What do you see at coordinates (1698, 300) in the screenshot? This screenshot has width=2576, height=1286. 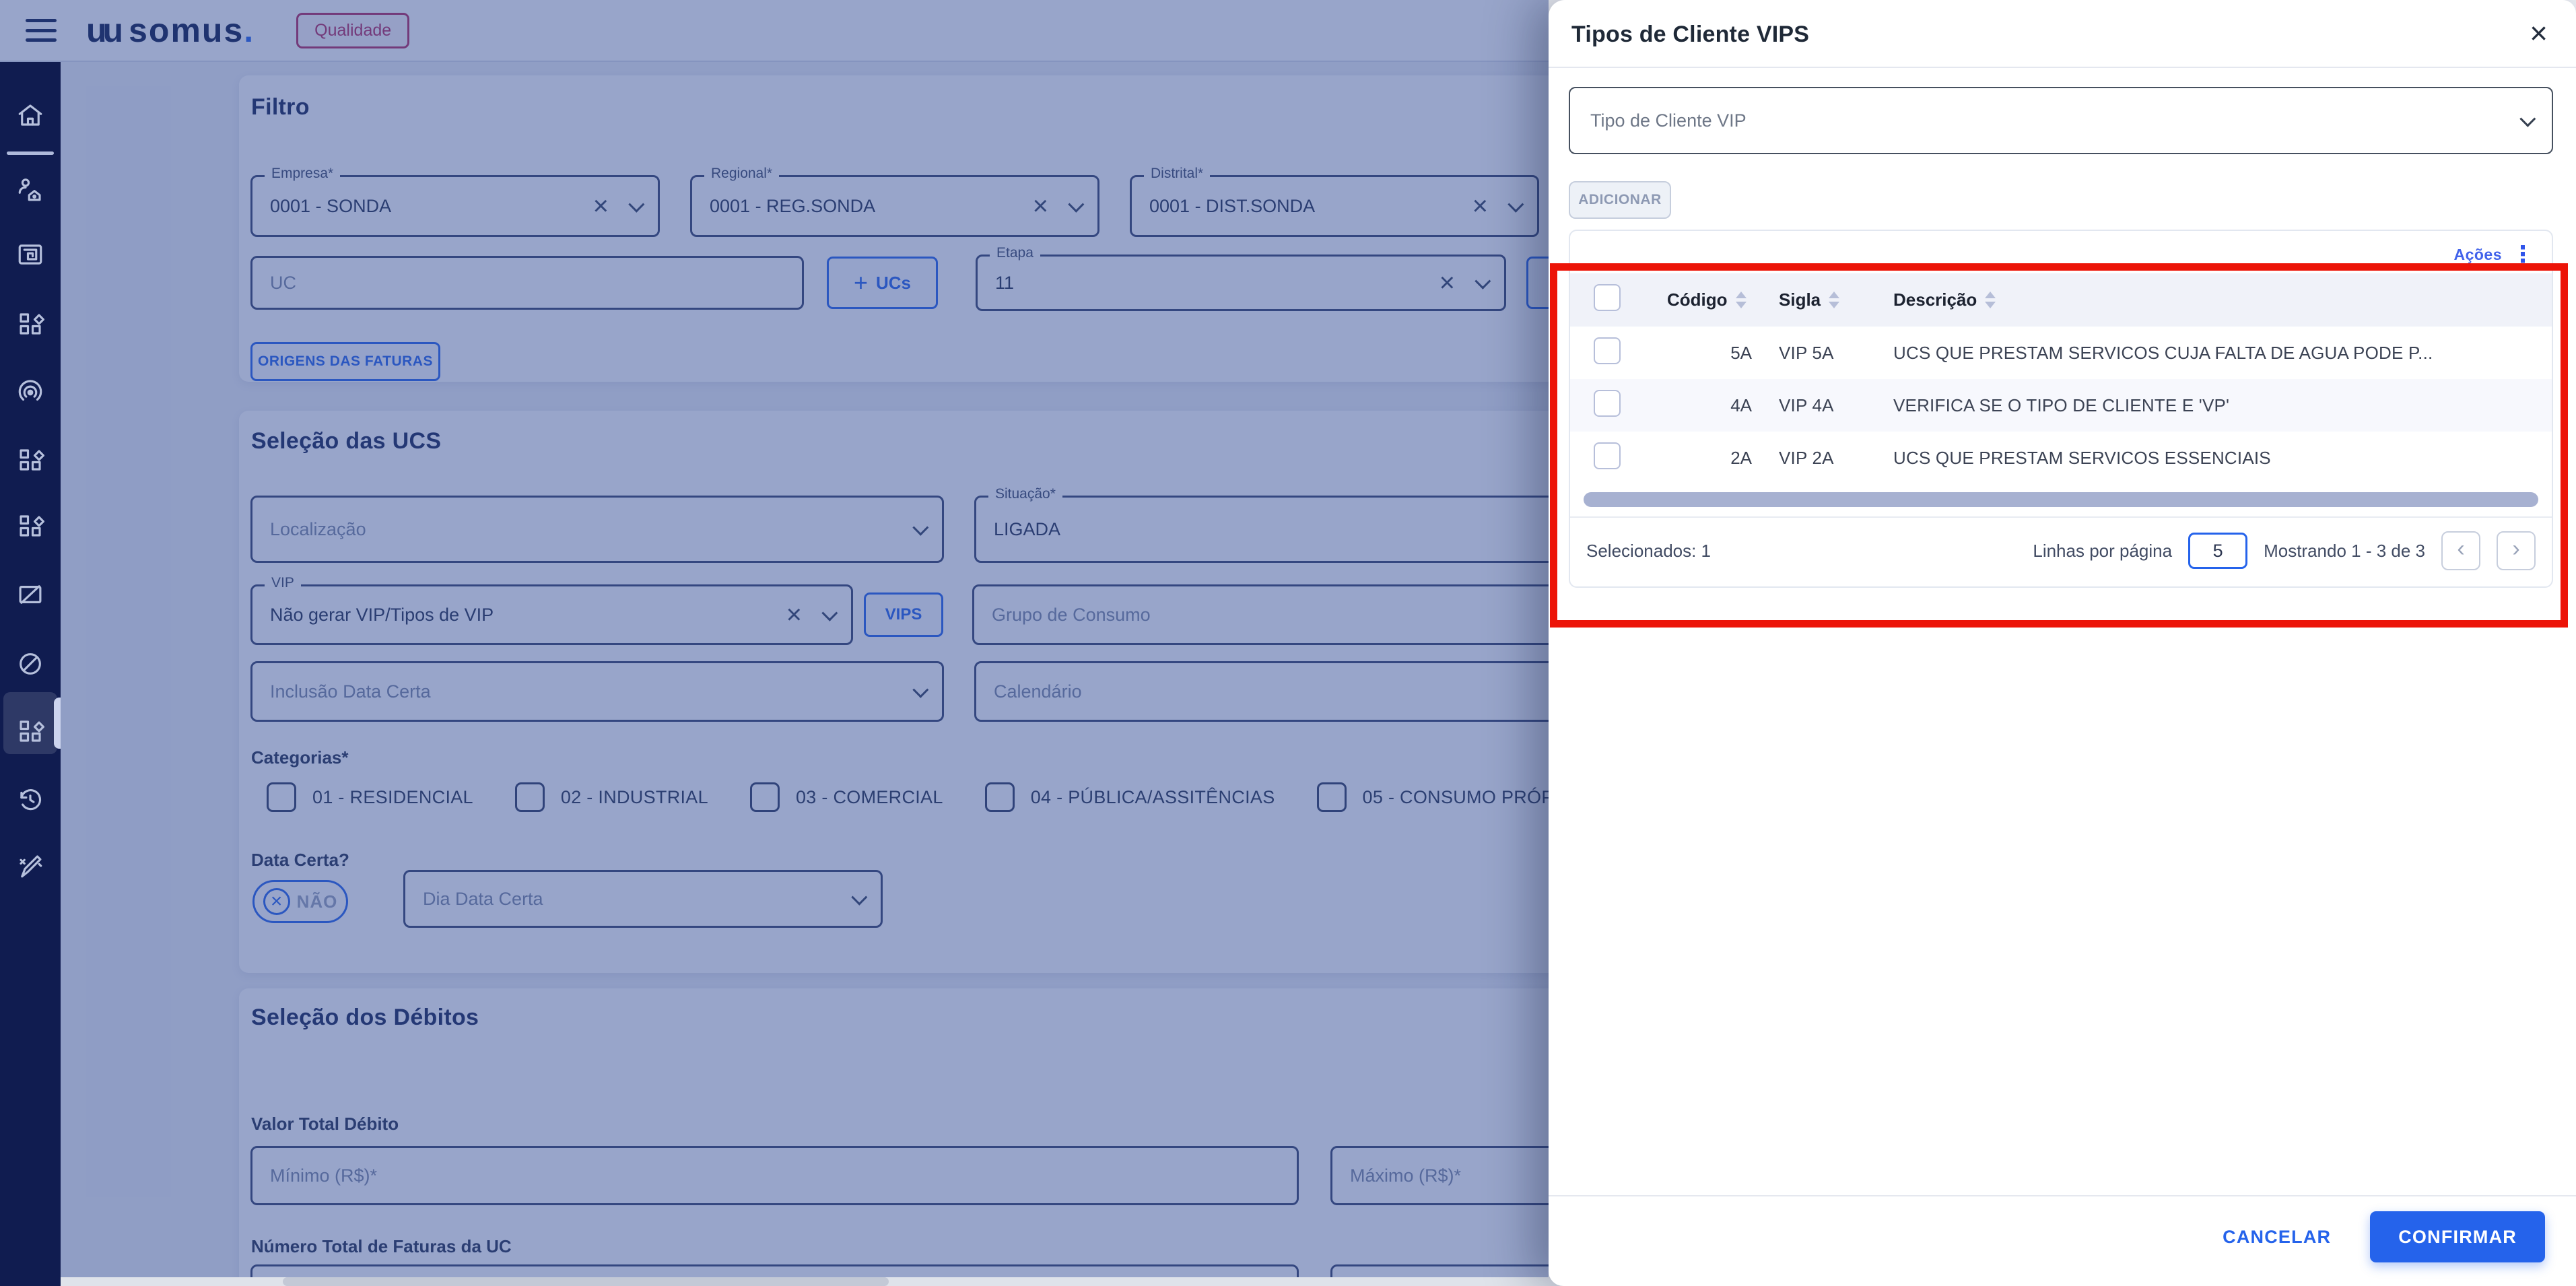 I see `col-codigo: Código` at bounding box center [1698, 300].